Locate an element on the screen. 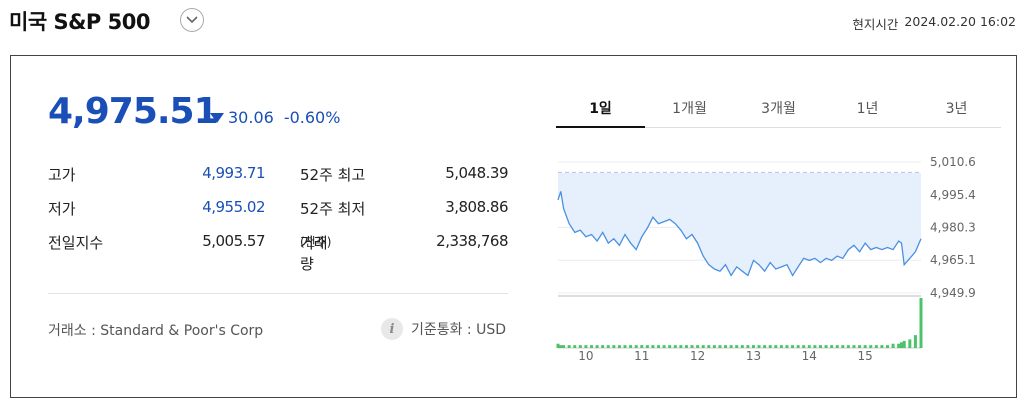 Image resolution: width=1025 pixels, height=407 pixels. page-title: 미국 S&P 500 is located at coordinates (79, 22).